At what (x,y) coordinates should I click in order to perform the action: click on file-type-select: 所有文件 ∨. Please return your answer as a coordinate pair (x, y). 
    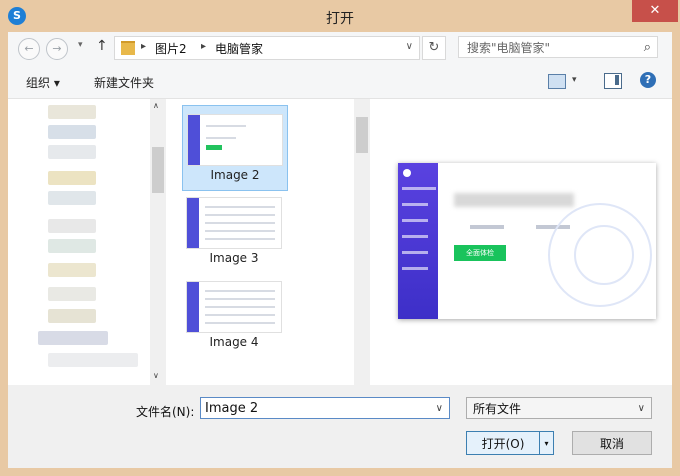
    Looking at the image, I should click on (559, 408).